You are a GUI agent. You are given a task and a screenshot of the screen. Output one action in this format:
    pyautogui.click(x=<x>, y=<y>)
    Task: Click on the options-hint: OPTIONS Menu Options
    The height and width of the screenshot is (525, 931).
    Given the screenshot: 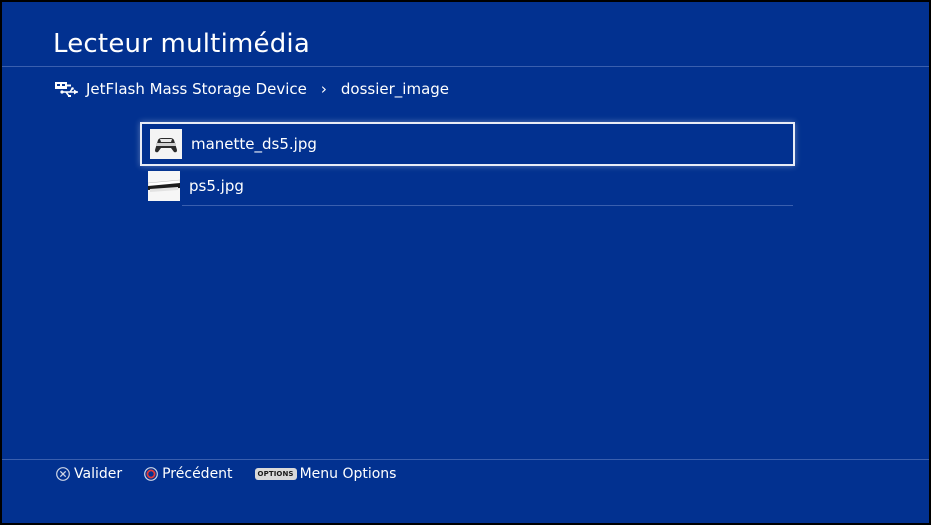 What is the action you would take?
    pyautogui.click(x=325, y=474)
    